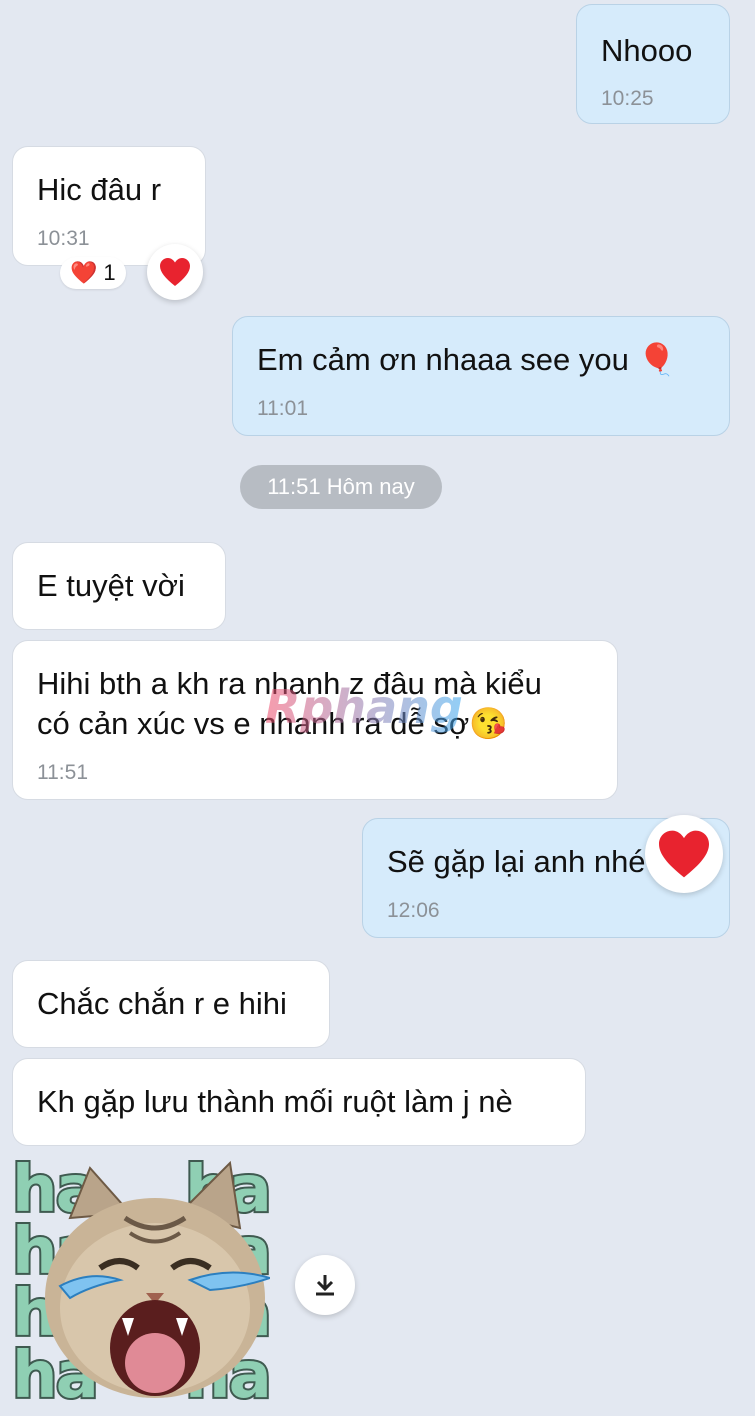  I want to click on reaction-heart, so click(684, 854).